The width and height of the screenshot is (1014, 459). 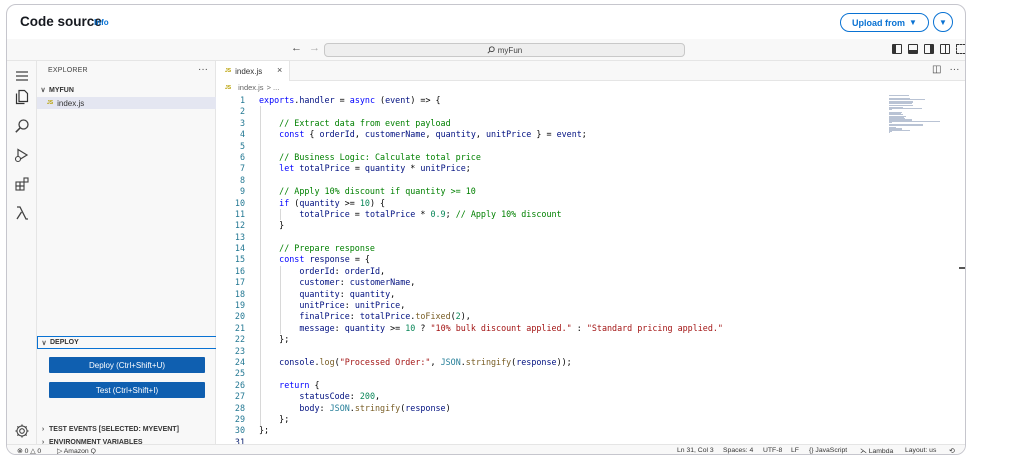 I want to click on encoding: UTF-8, so click(x=772, y=450).